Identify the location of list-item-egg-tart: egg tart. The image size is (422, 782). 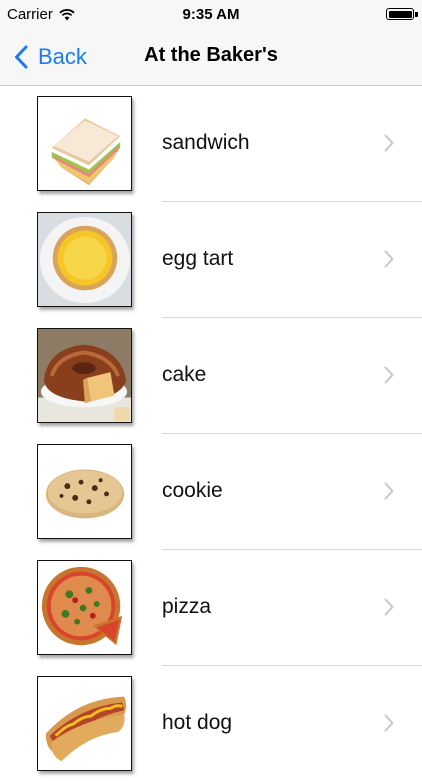
(211, 260).